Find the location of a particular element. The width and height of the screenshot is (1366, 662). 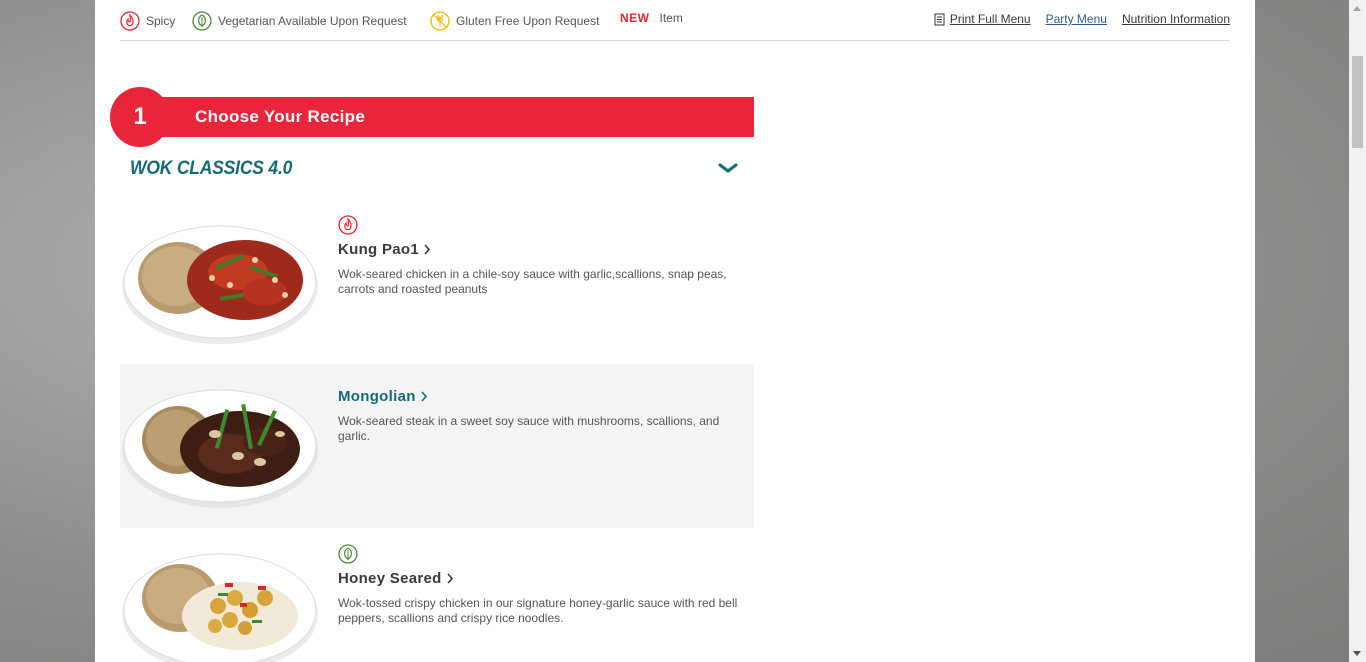

print-menu-link: Print Full Menu is located at coordinates (982, 19).